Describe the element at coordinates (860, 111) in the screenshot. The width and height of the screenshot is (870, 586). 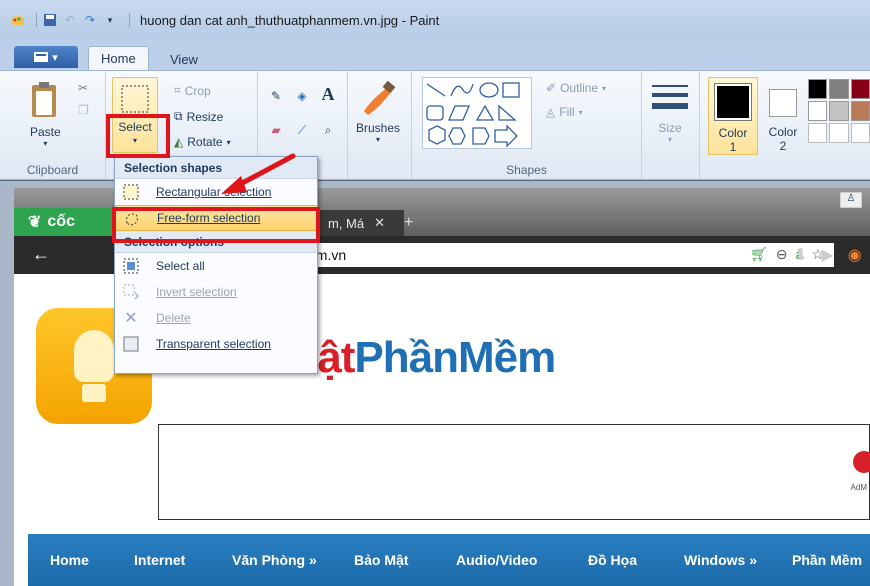
I see `palette-brown` at that location.